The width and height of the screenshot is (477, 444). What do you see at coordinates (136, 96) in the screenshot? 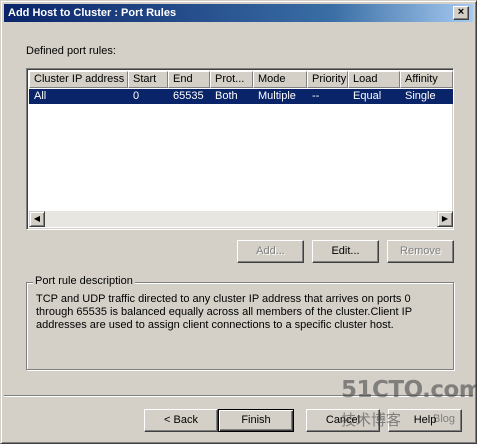
I see `cell-start: 0` at bounding box center [136, 96].